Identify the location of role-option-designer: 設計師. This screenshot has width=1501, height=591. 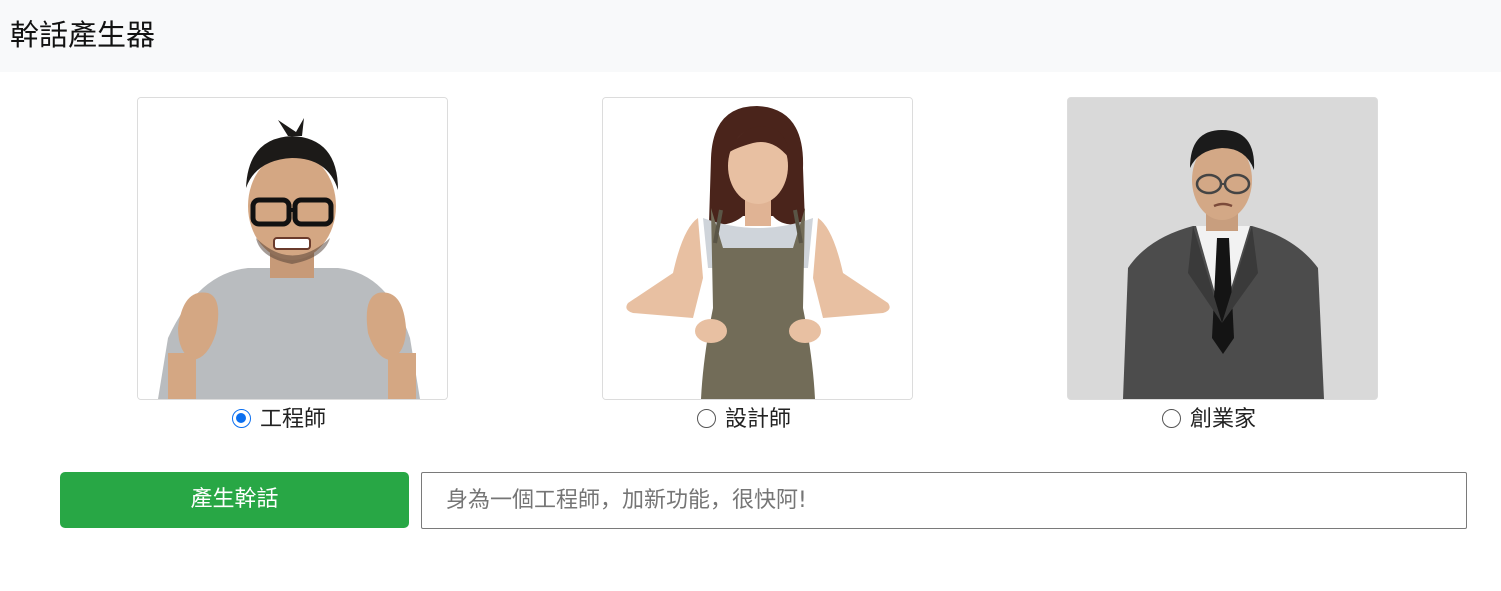
(744, 420).